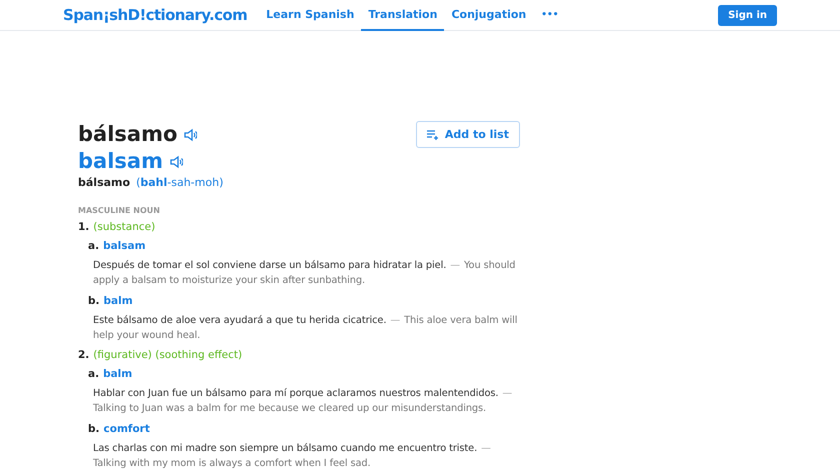 The width and height of the screenshot is (840, 472). I want to click on sense-context: (substance), so click(124, 227).